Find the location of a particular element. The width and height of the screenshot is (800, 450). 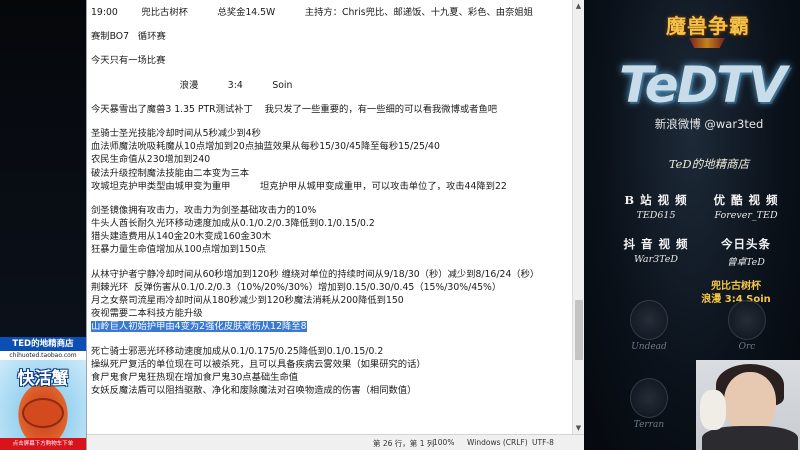

text-line-content: 狂暴力量生命值增加从100点增加到150点 is located at coordinates (178, 250).